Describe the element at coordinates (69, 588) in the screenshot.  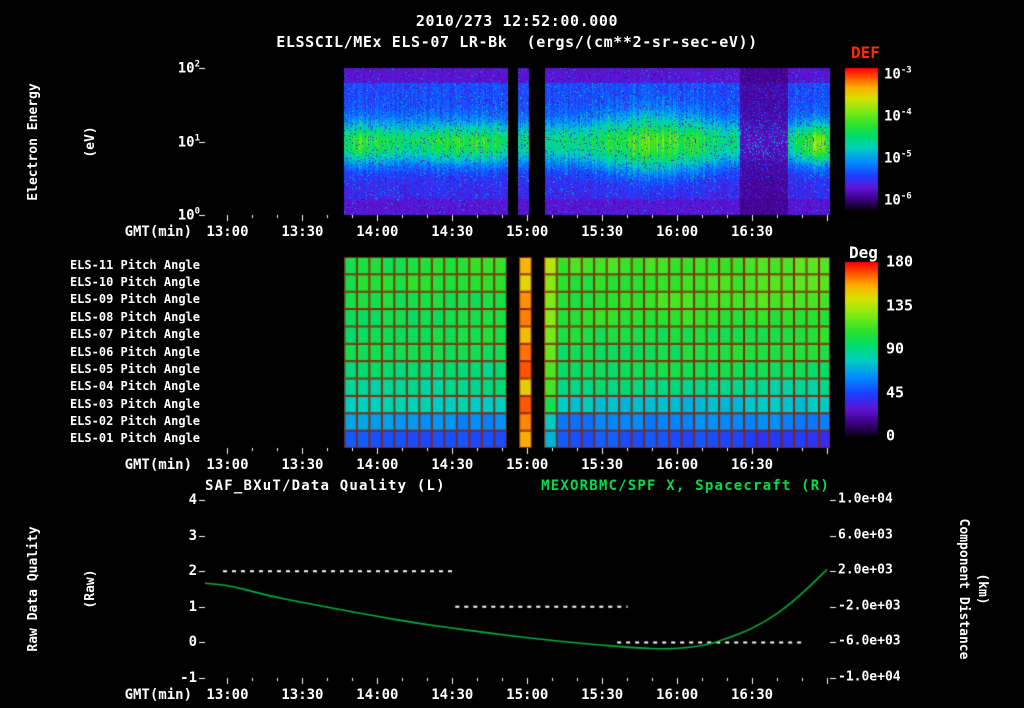
I see `quality-left-axis-label: Raw Data Quality (Raw)` at that location.